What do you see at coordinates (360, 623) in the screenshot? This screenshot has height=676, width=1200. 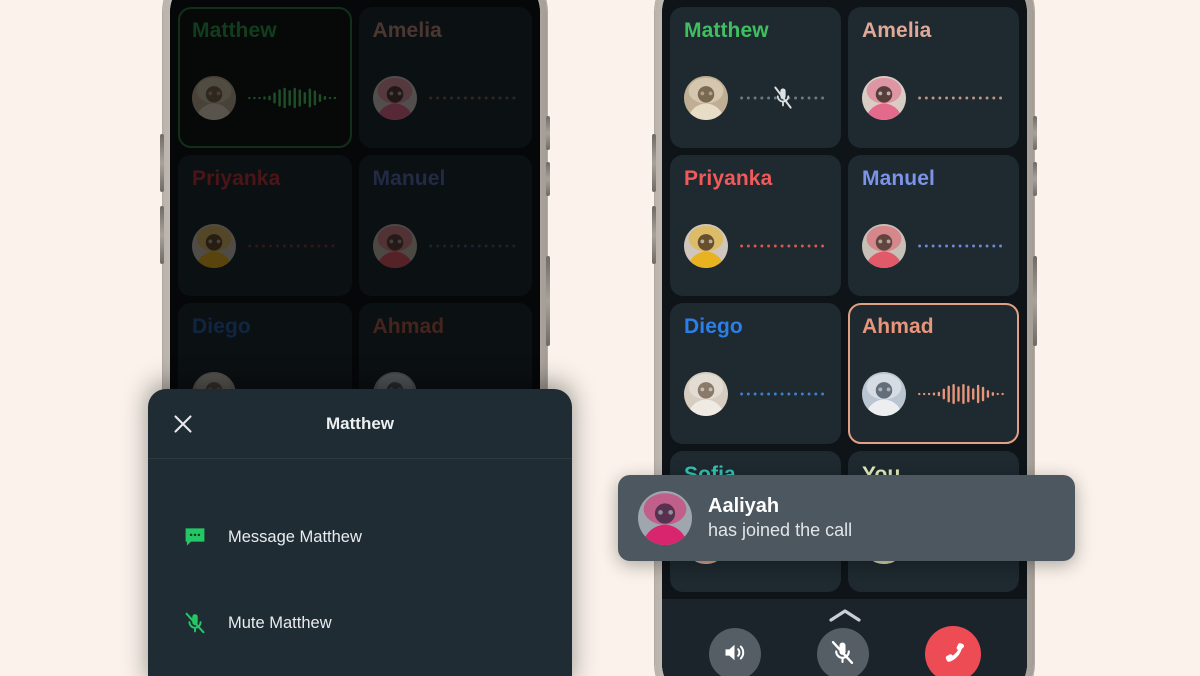 I see `sheet-item-mute-matthew: Mute Matthew` at bounding box center [360, 623].